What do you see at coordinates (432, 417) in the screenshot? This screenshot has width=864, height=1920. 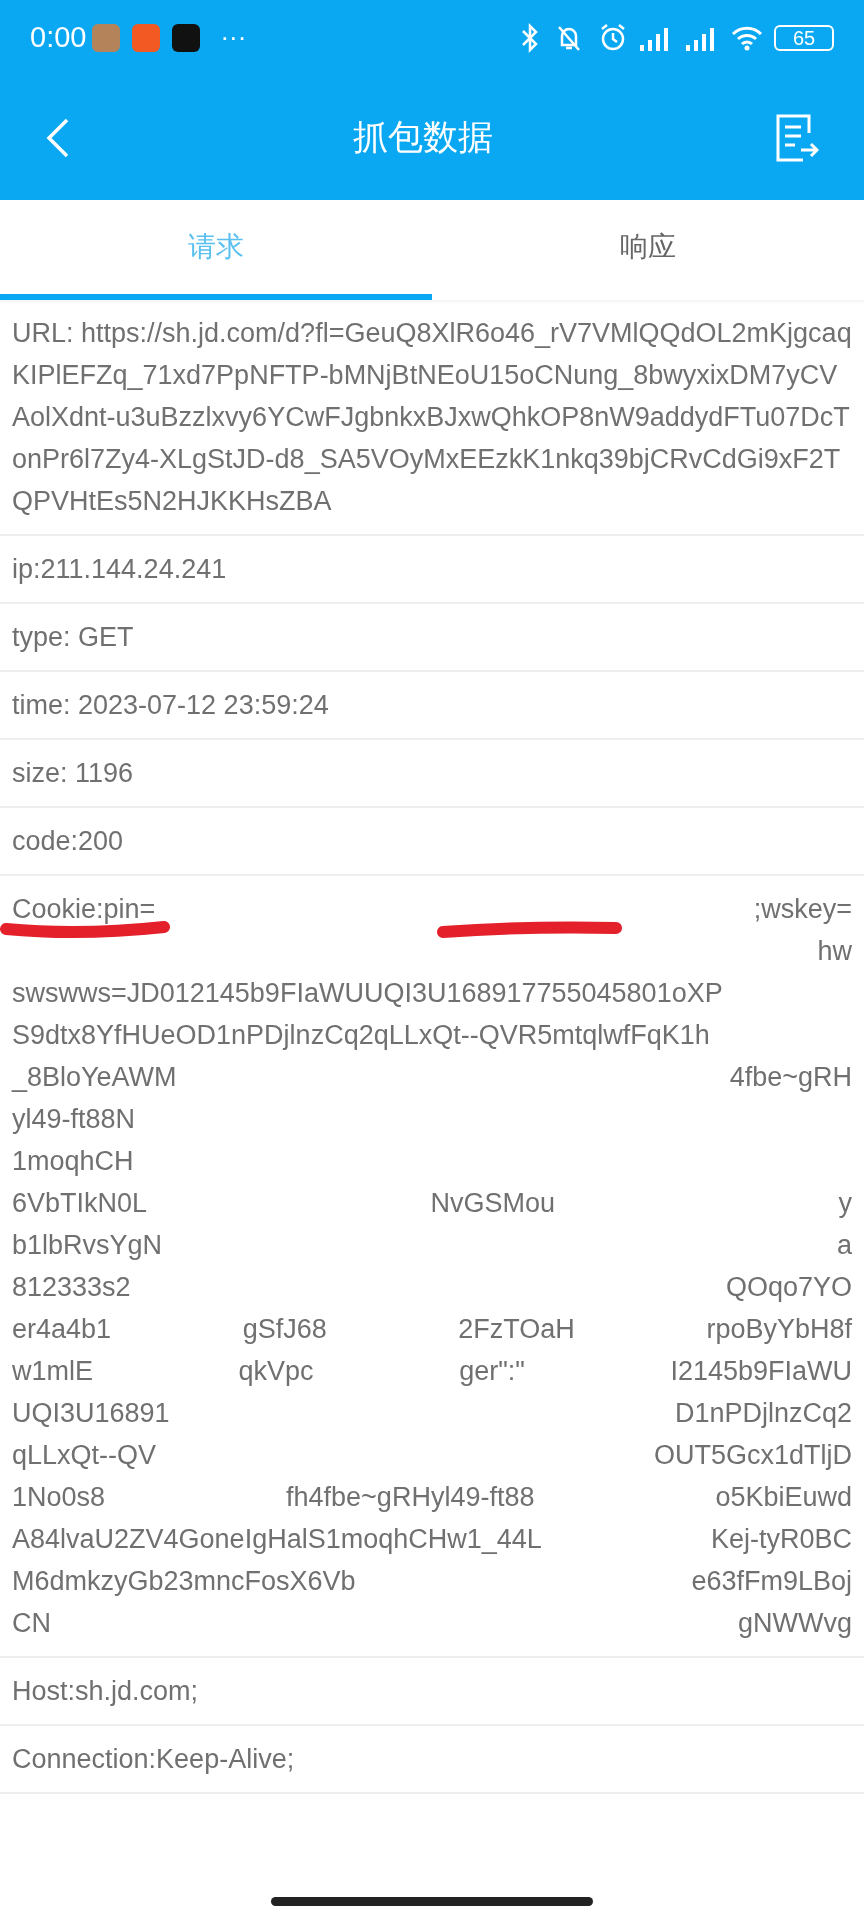 I see `field-text: URL: https://sh.jd.com/d?fl=GeuQ8XlR6o46_rV7VMlQQdOL2mKjgcaqKIPlEFZq_71xd7PpNFTP-bMNjBtNEoU15oCNung_8bwyxixDM7yCVAolXdnt-u3uBzzlxvy6YCwFJgbnkxBJxwQhkOP8nW9addydFTu07DcTonPr6l7Zy4-XLgStJD-d8_SA5VOyMxEEzkK1nkq39bjCRvCdGi9xF2TQPVHtEs5N2HJKKHsZBA` at bounding box center [432, 417].